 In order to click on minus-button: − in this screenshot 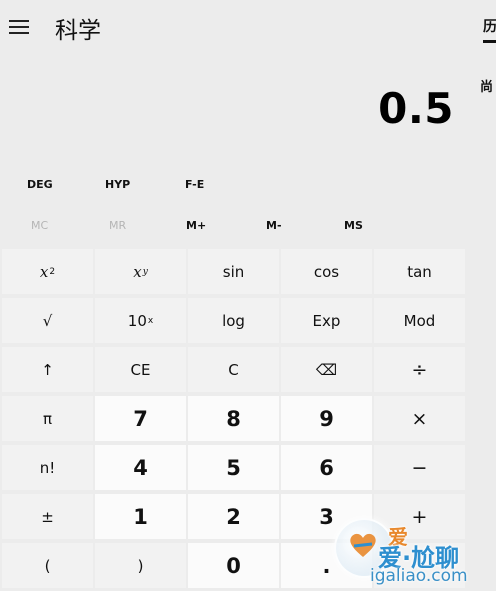, I will do `click(419, 467)`.